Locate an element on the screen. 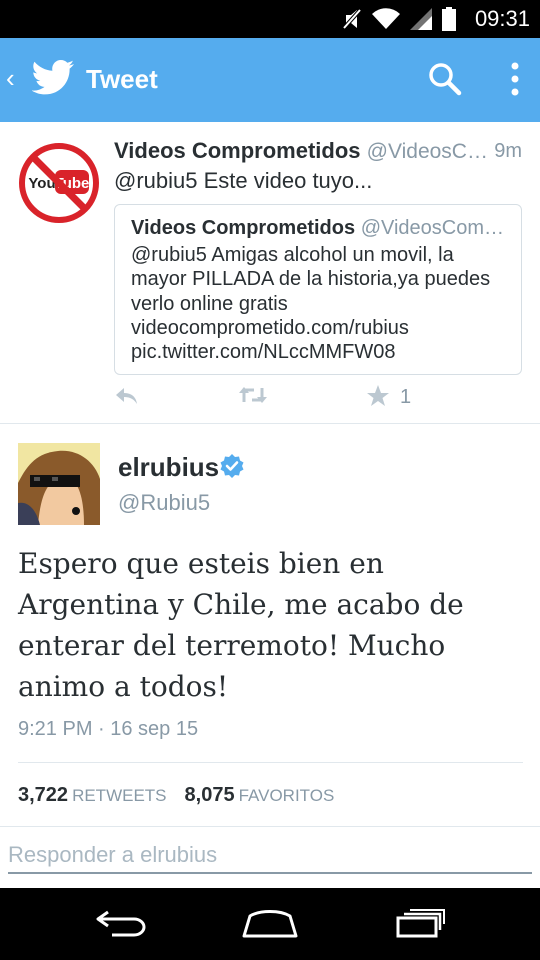 The height and width of the screenshot is (960, 540). quoted-text-line: mayor PILLADA de la historia,ya puedes is located at coordinates (311, 279).